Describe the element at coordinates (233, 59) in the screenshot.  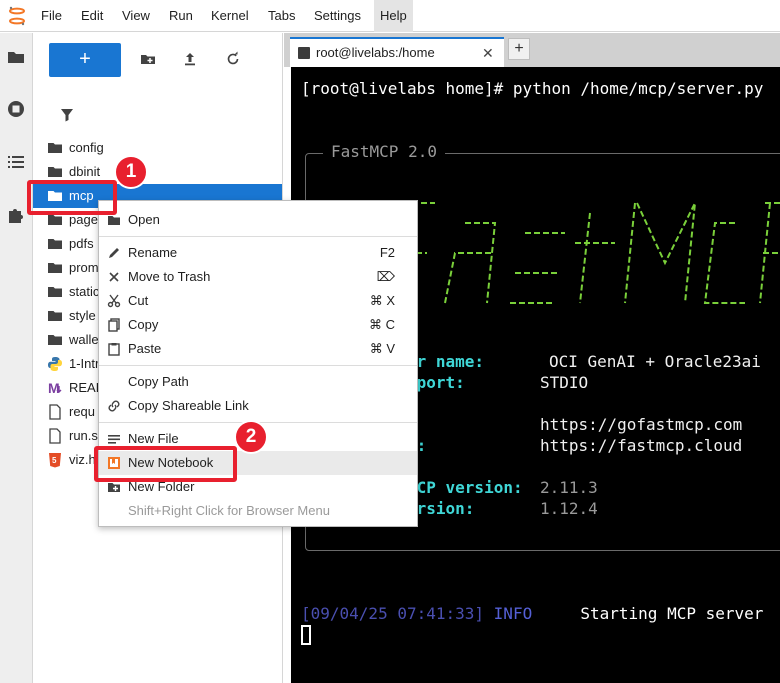
I see `refresh-icon` at that location.